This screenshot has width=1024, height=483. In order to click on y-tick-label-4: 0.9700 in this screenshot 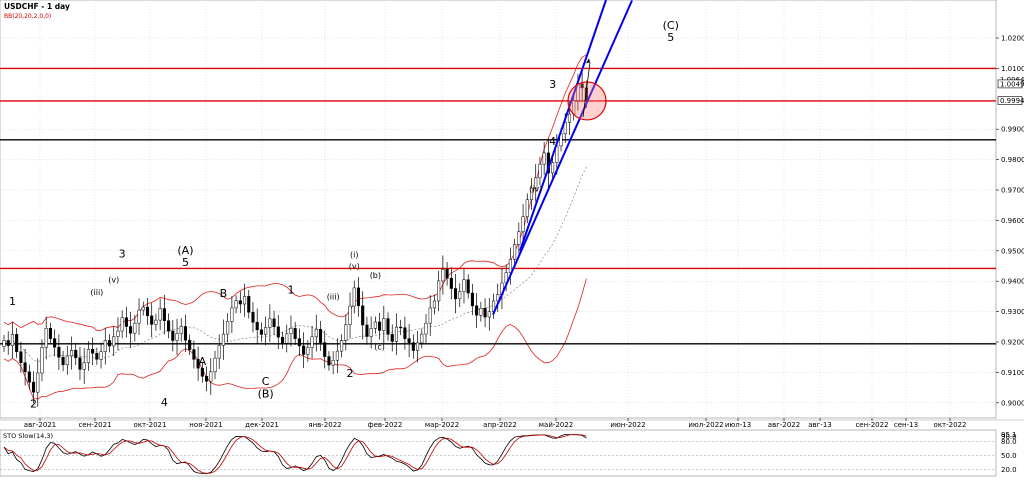, I will do `click(1012, 191)`.